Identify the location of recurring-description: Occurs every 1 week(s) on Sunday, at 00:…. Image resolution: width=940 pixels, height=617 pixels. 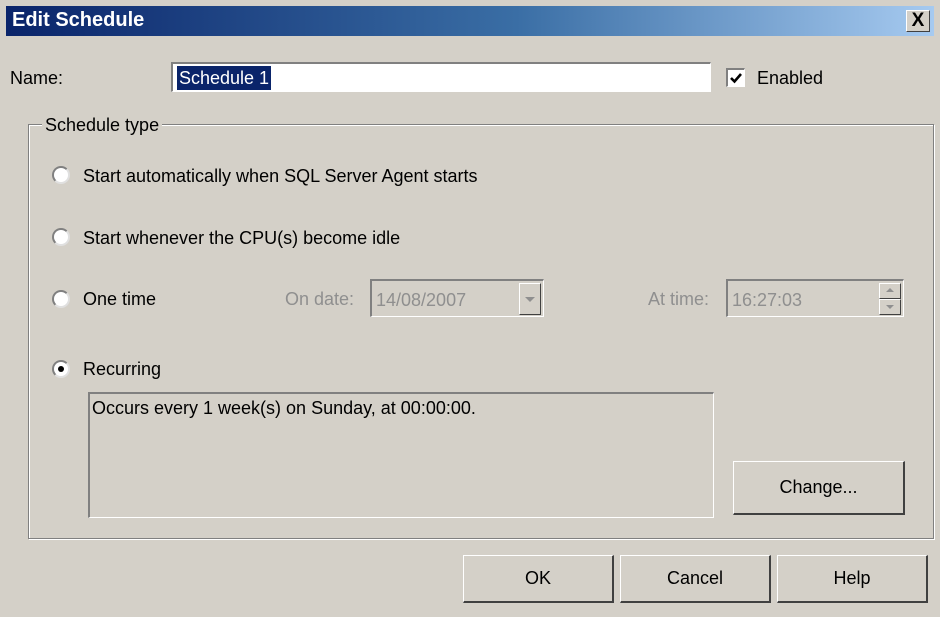
(284, 408).